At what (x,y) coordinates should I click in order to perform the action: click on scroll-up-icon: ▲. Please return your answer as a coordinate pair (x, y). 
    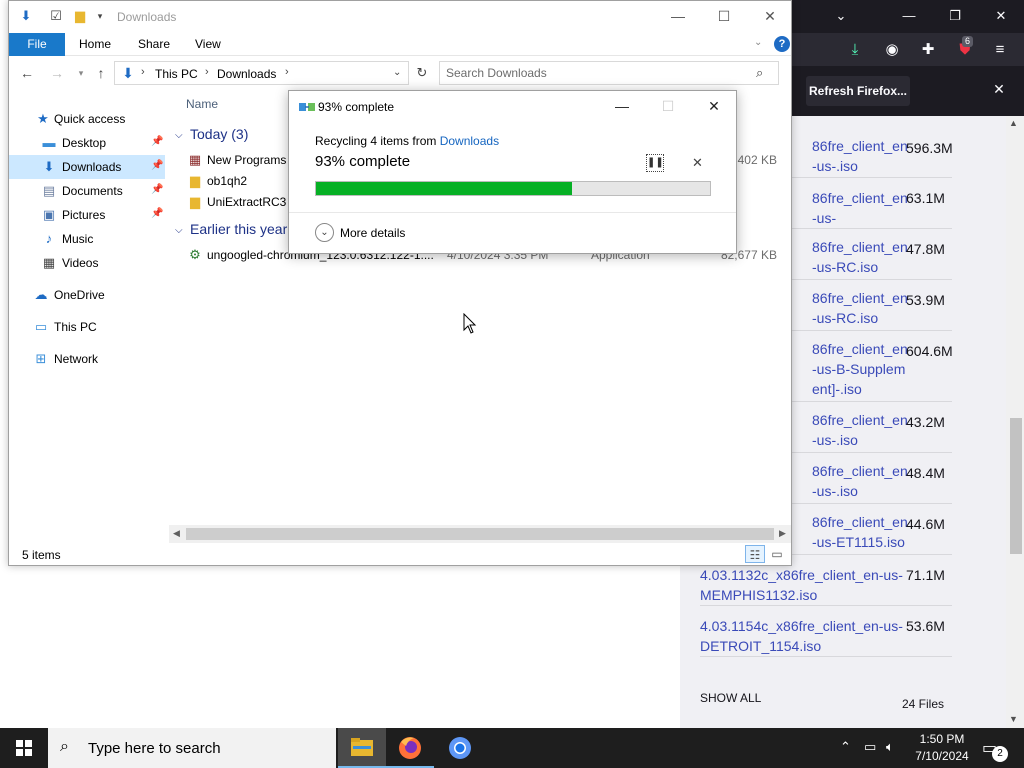
    Looking at the image, I should click on (1013, 123).